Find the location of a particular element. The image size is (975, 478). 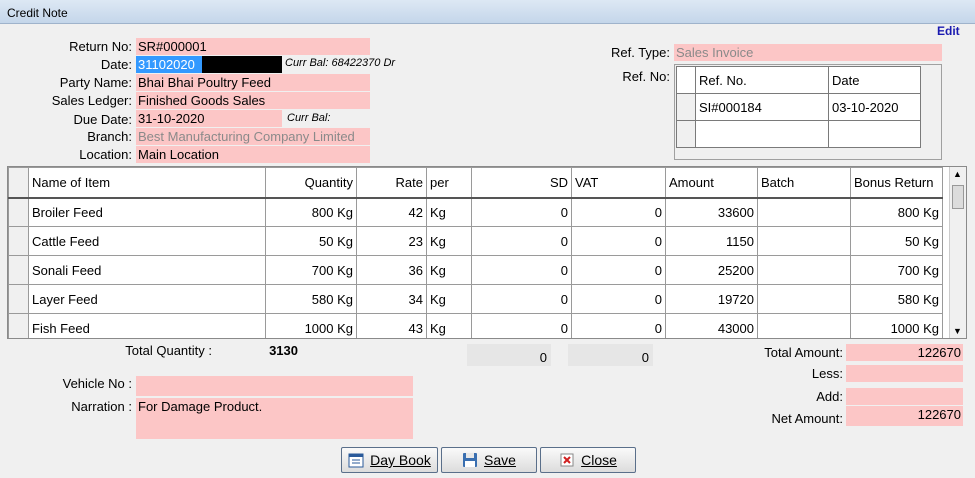

cell-item-name: Fish Feed is located at coordinates (147, 325).